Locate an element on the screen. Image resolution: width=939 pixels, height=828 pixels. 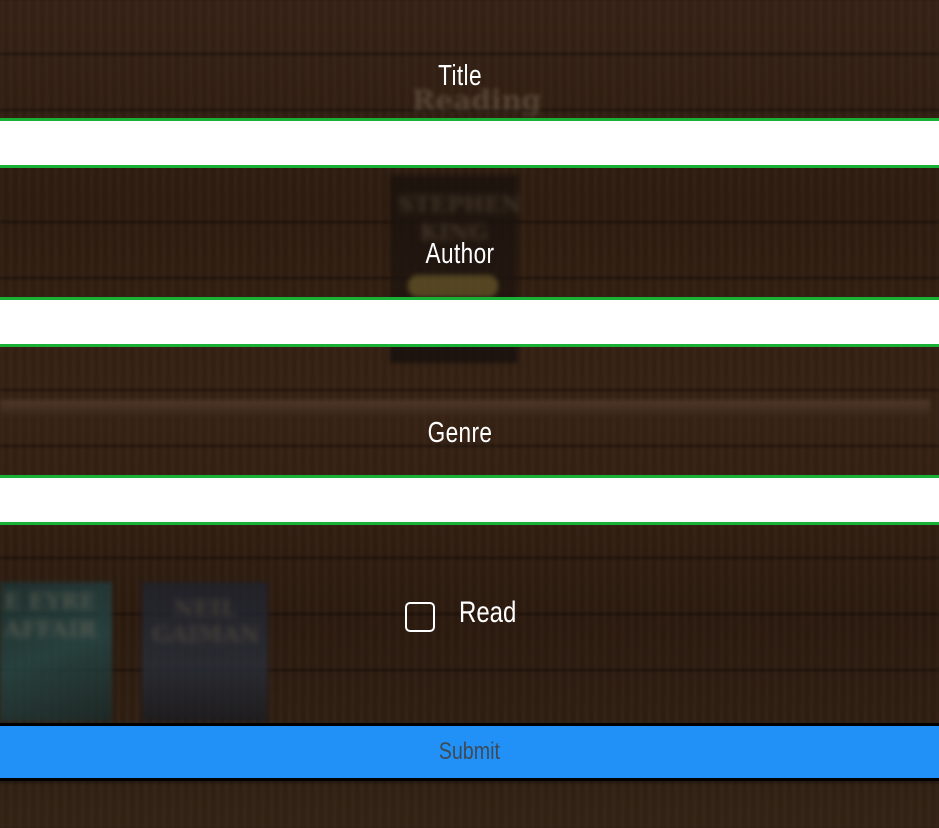
author-label: Author is located at coordinates (460, 254).